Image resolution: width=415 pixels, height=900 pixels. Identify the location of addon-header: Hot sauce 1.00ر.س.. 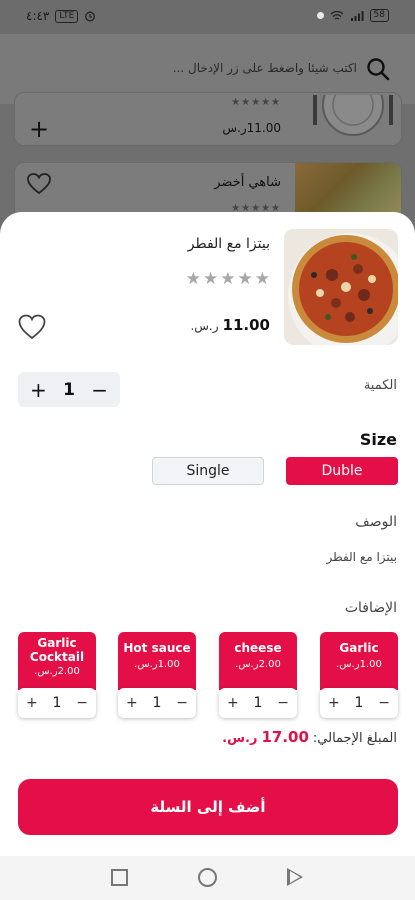
(157, 661).